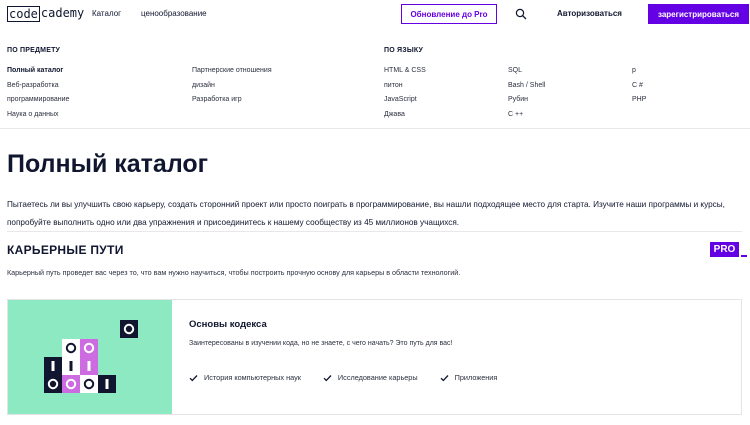 Image resolution: width=750 pixels, height=425 pixels. Describe the element at coordinates (405, 88) in the screenshot. I see `menu-item-python: питон` at that location.